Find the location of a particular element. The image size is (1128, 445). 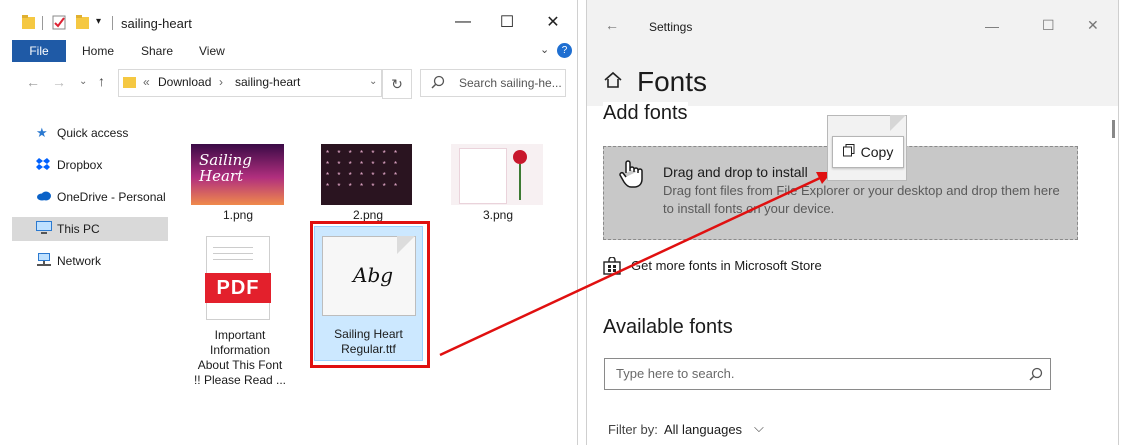

copy-label: Copy is located at coordinates (877, 152).